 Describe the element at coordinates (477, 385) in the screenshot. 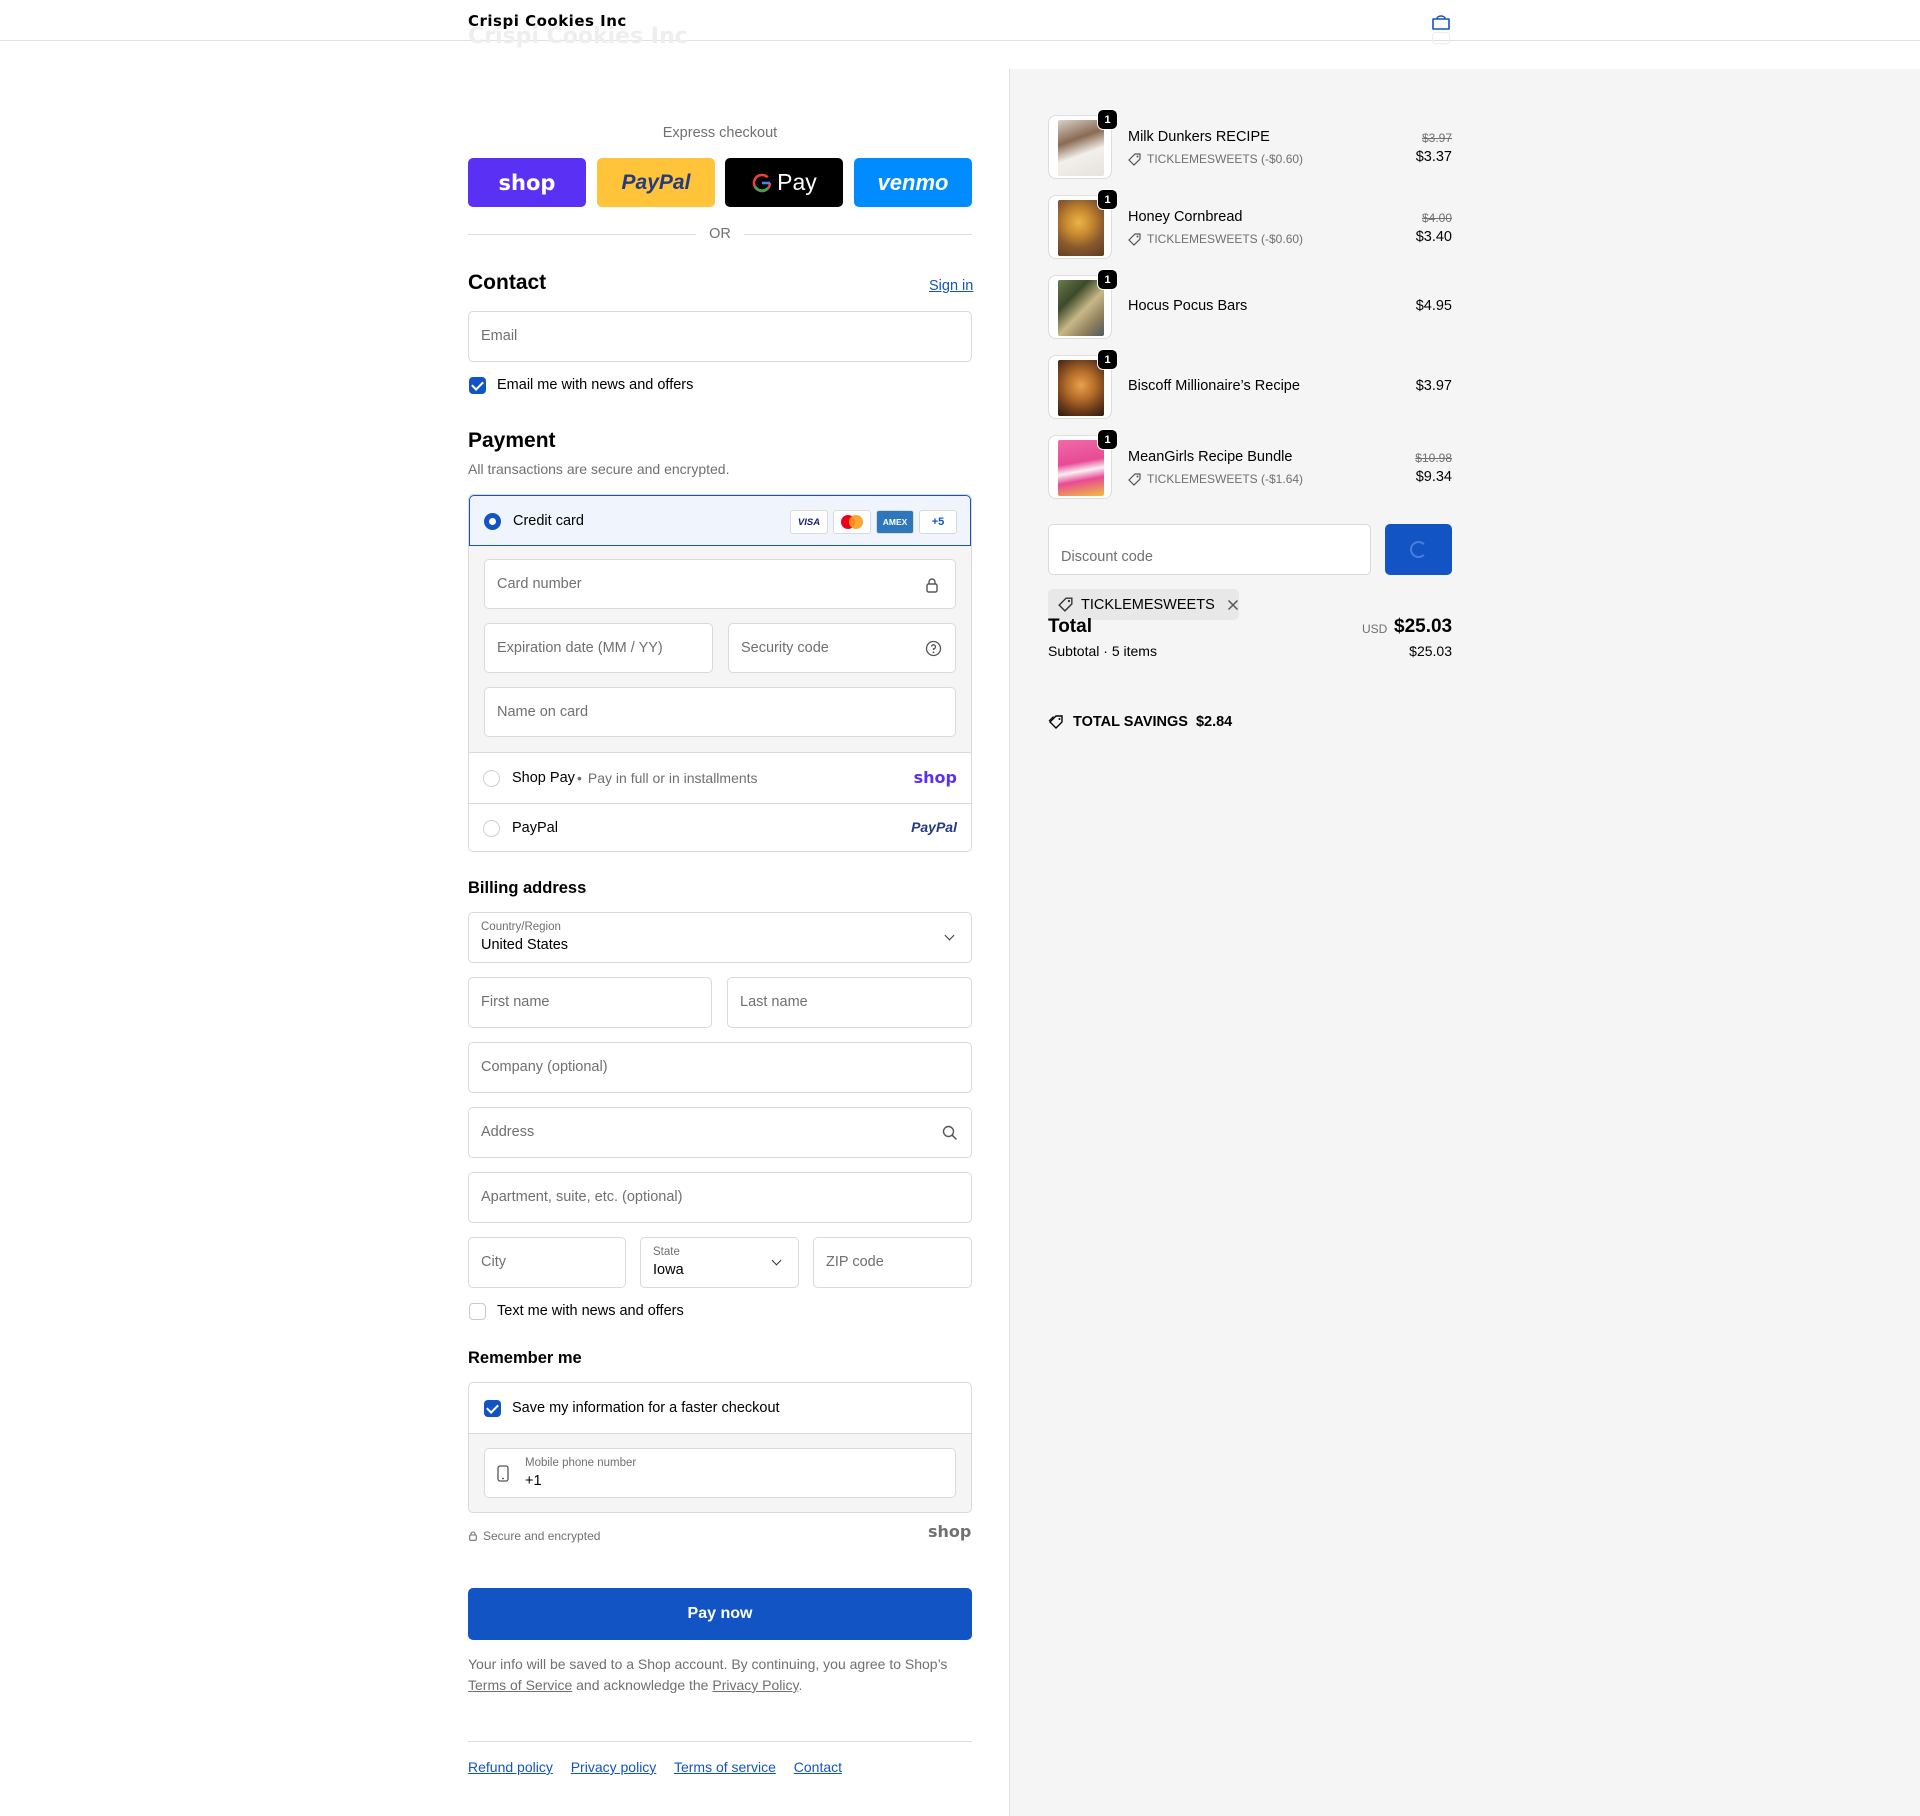

I see `newsletter-checkbox` at that location.